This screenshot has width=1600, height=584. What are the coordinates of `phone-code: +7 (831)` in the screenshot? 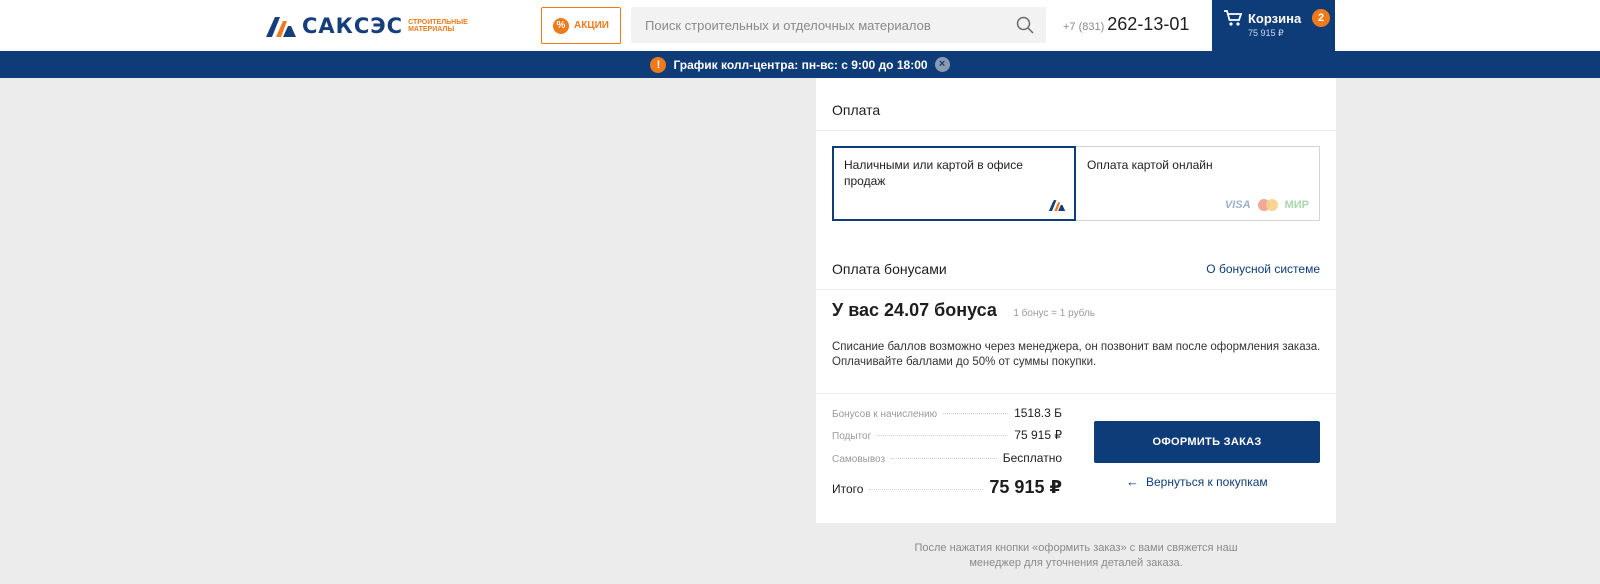 It's located at (1084, 27).